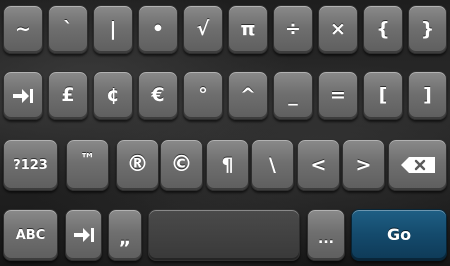 Image resolution: width=450 pixels, height=266 pixels. I want to click on key-label: }, so click(427, 29).